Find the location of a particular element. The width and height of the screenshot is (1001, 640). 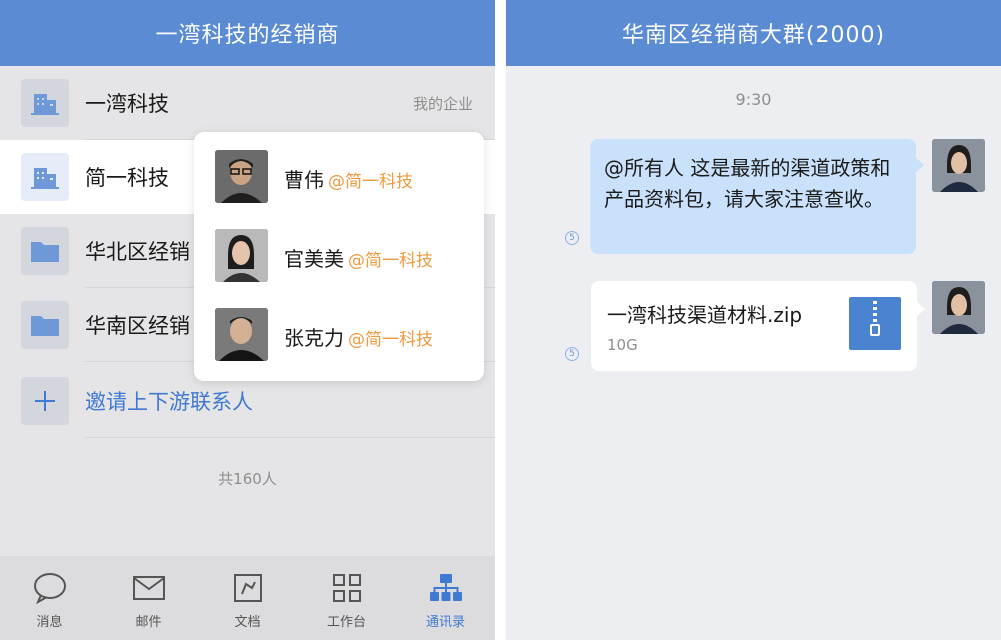

header-title: 一湾科技的经销商 is located at coordinates (247, 35).